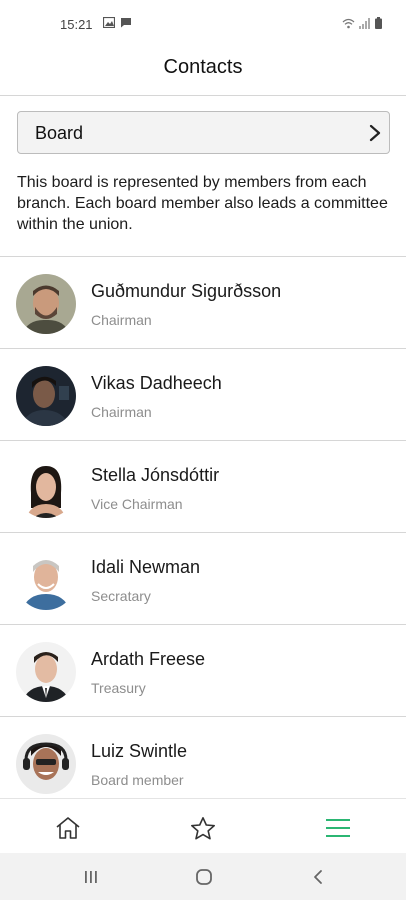 This screenshot has height=900, width=406. Describe the element at coordinates (118, 688) in the screenshot. I see `contact-role: Treasury` at that location.